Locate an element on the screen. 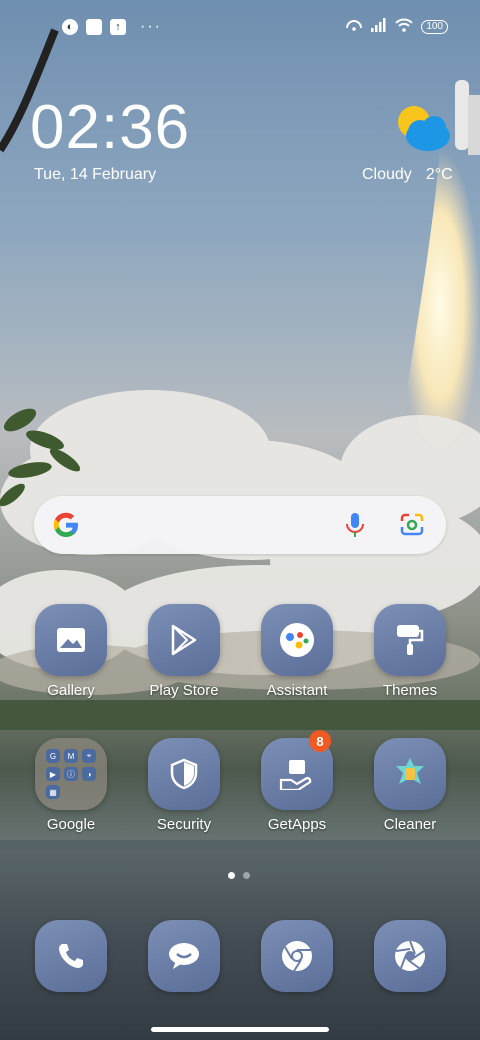 The image size is (480, 1040). dock-messaging is located at coordinates (184, 956).